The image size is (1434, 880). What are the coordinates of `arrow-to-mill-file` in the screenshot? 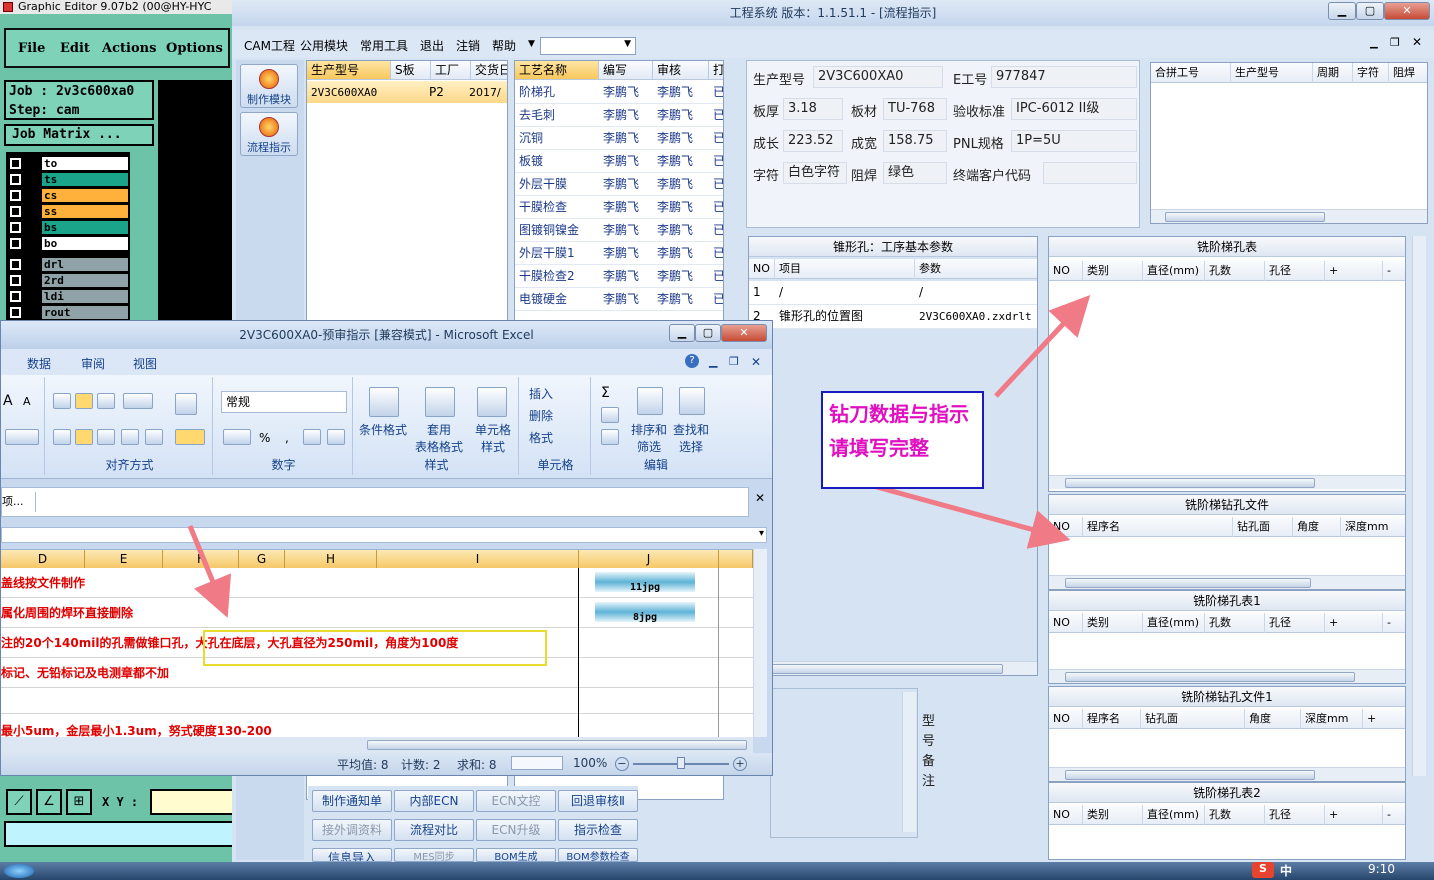 It's located at (968, 515).